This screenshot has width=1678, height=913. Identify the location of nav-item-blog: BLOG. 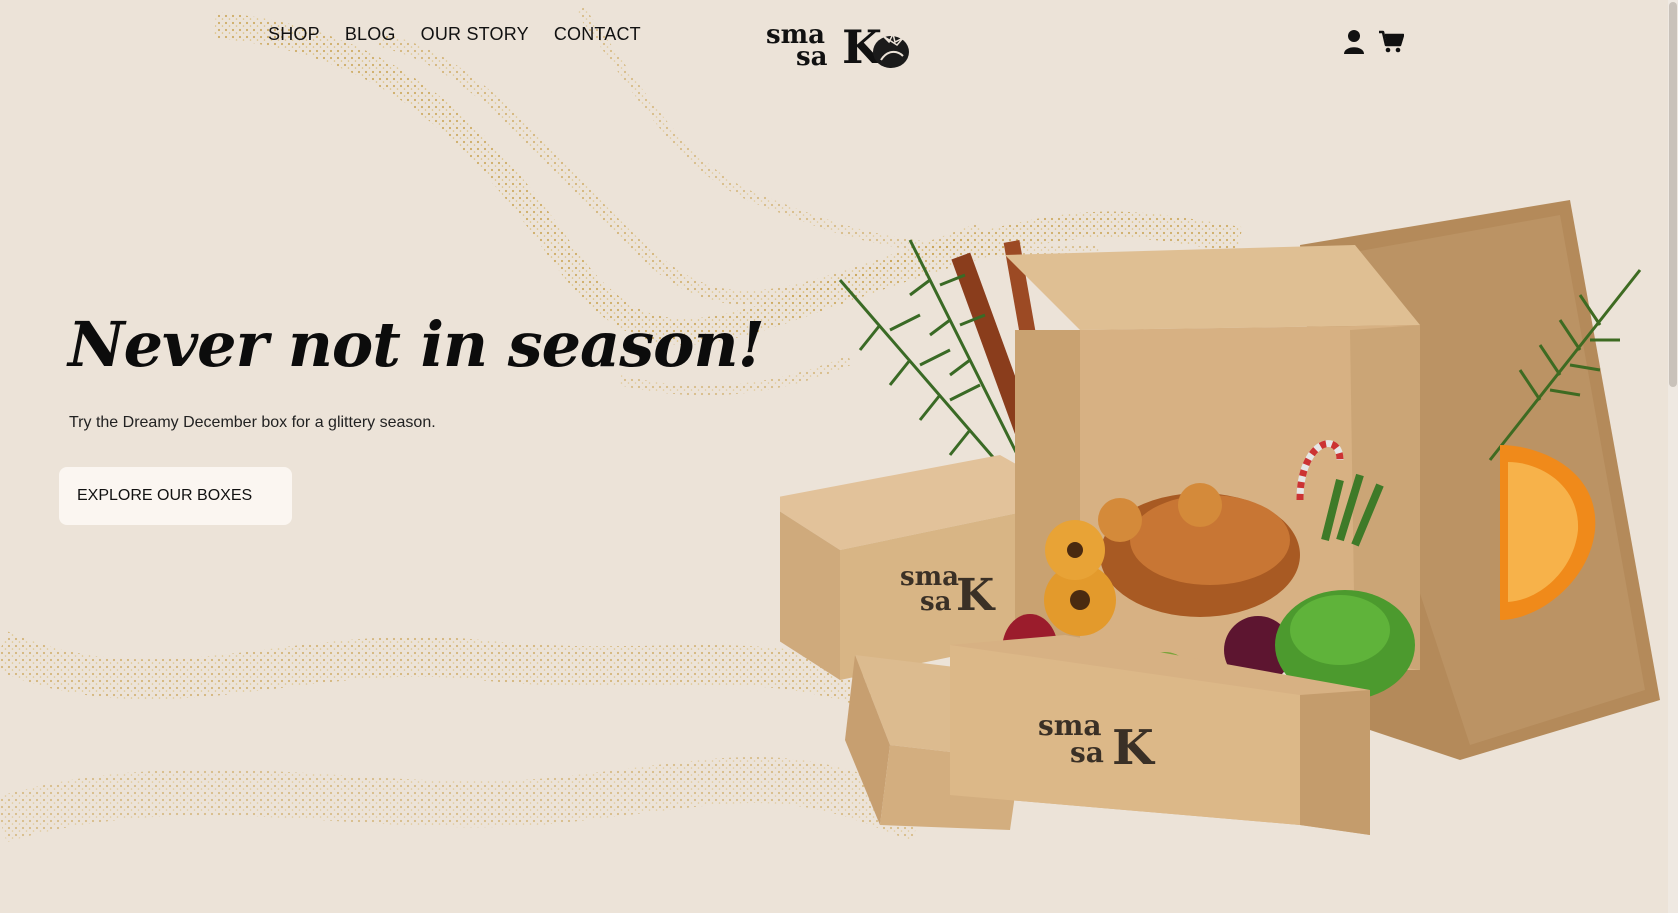
(370, 34).